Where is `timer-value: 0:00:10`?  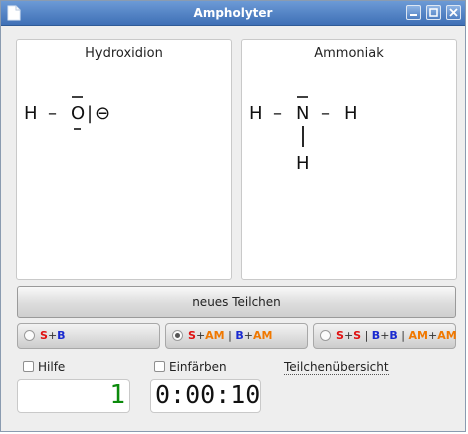 timer-value: 0:00:10 is located at coordinates (208, 394).